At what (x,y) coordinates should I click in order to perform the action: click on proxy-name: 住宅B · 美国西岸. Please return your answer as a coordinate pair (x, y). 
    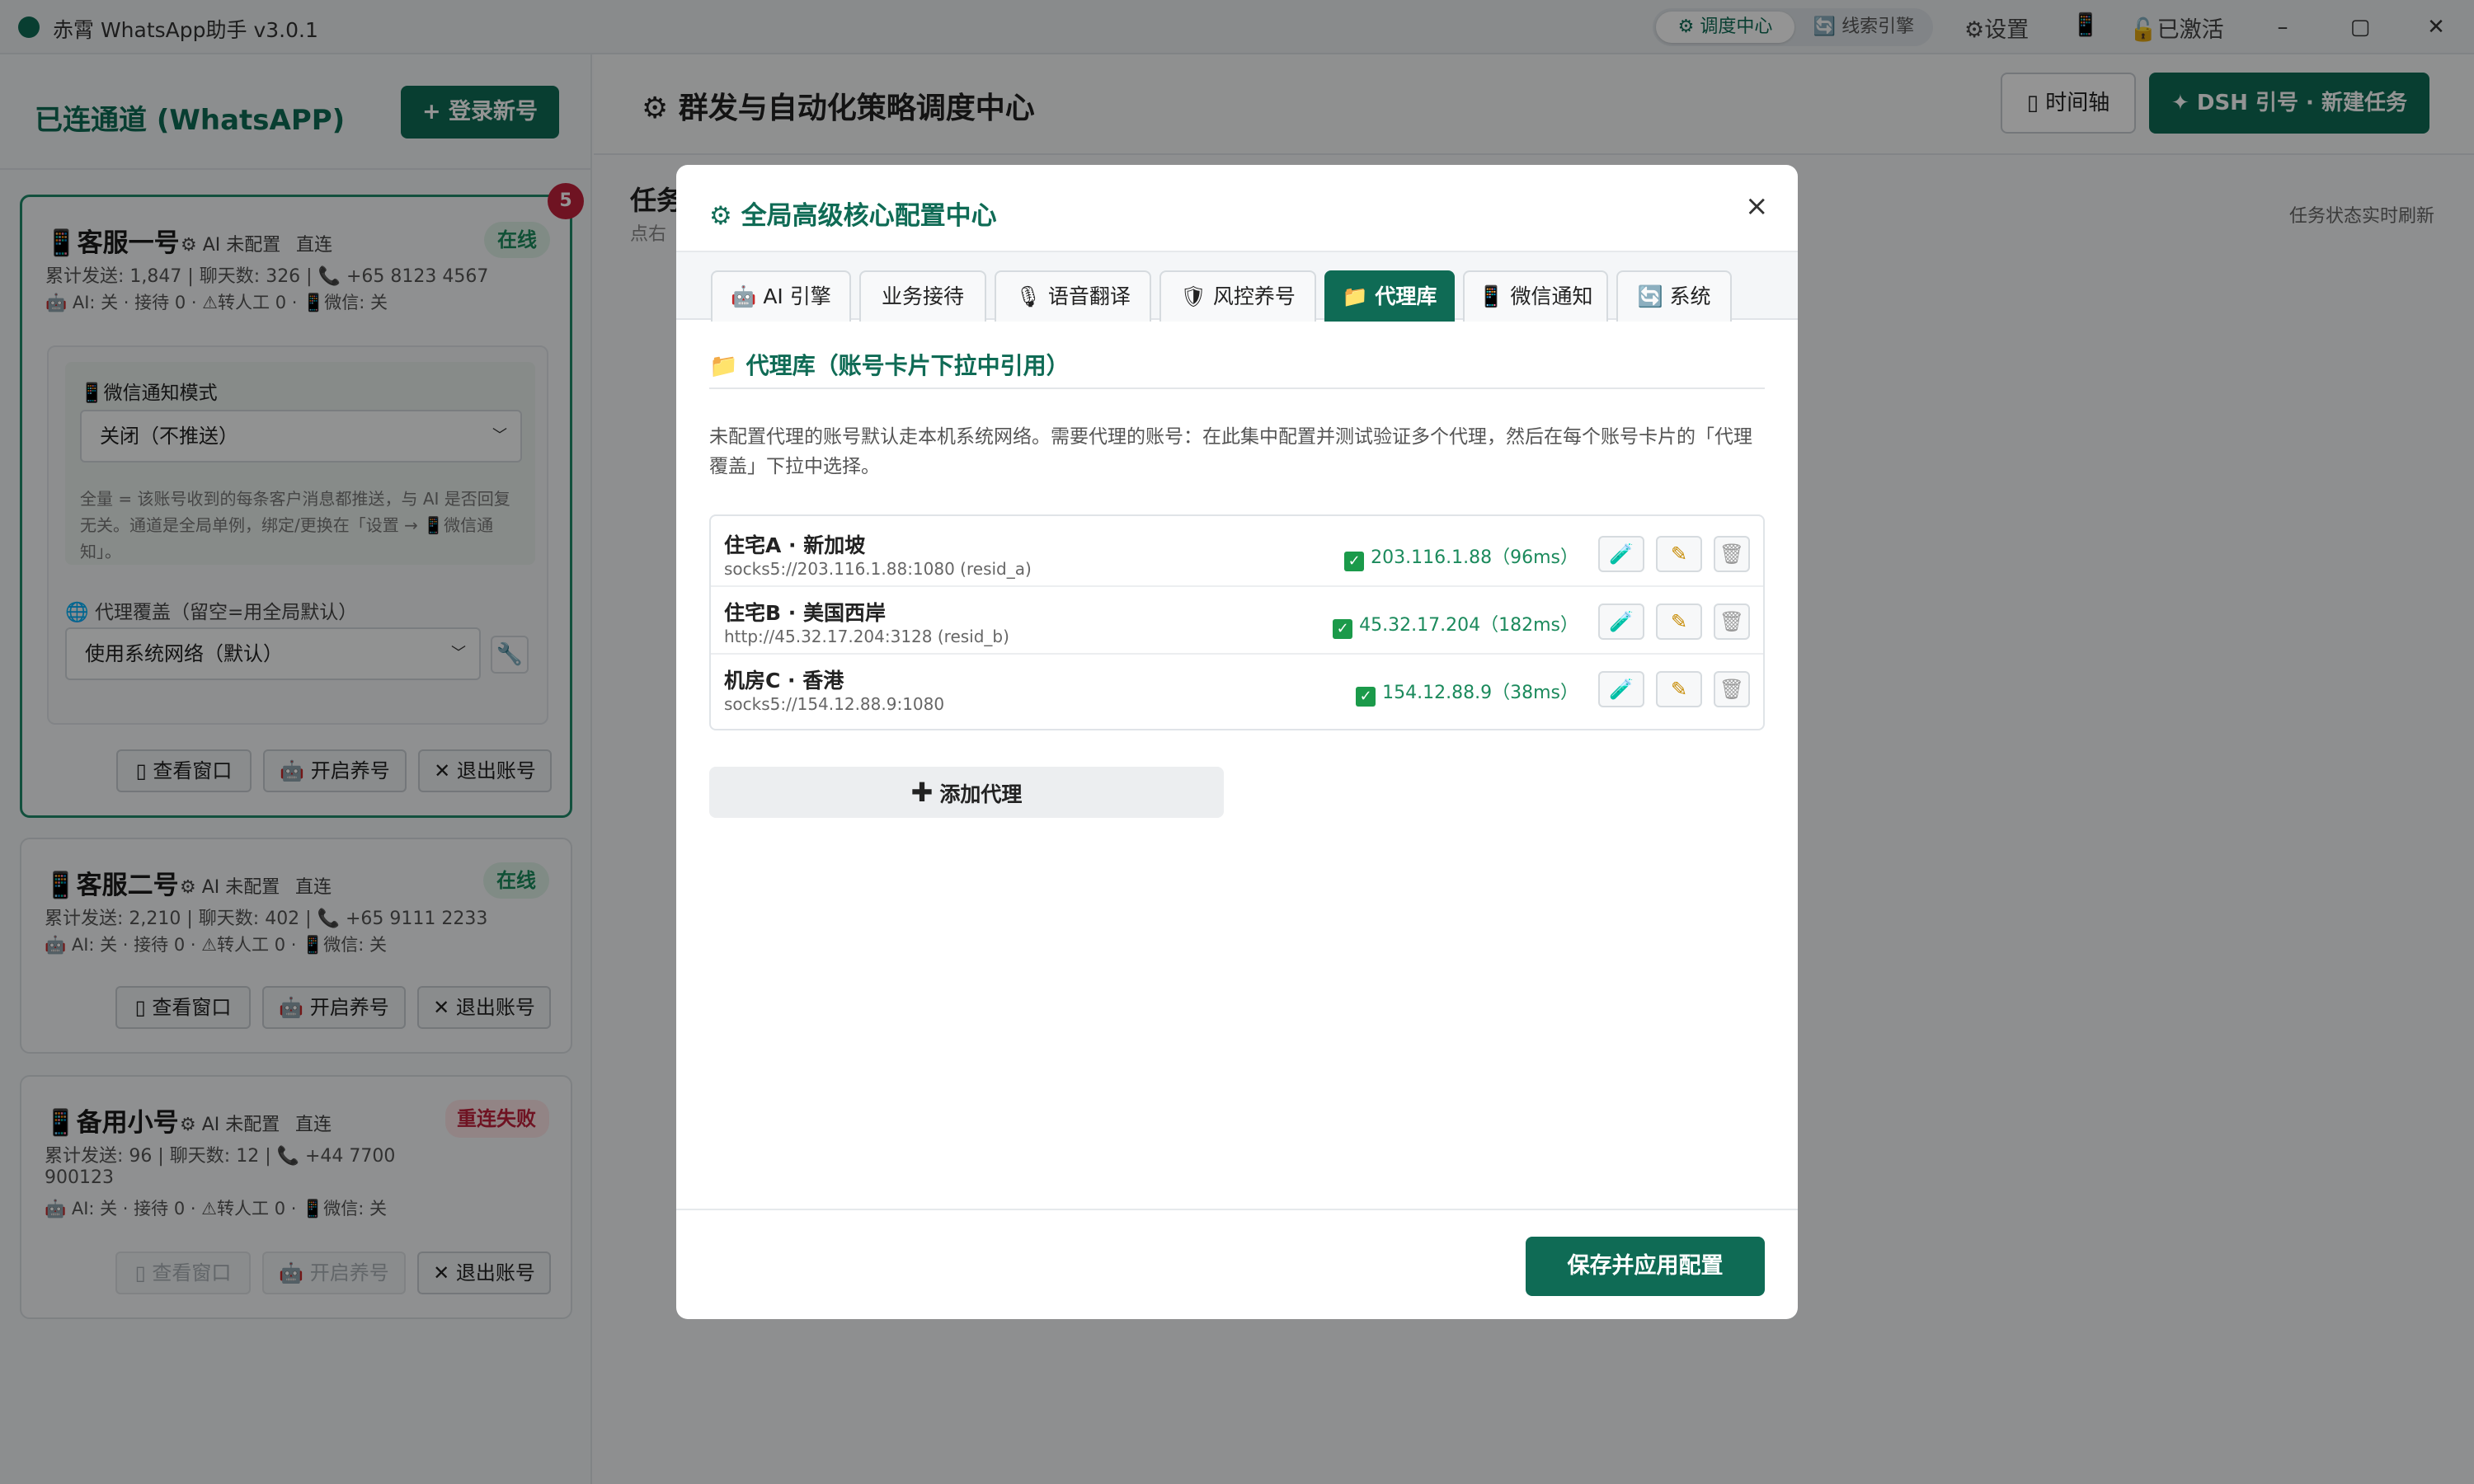
    Looking at the image, I should click on (805, 613).